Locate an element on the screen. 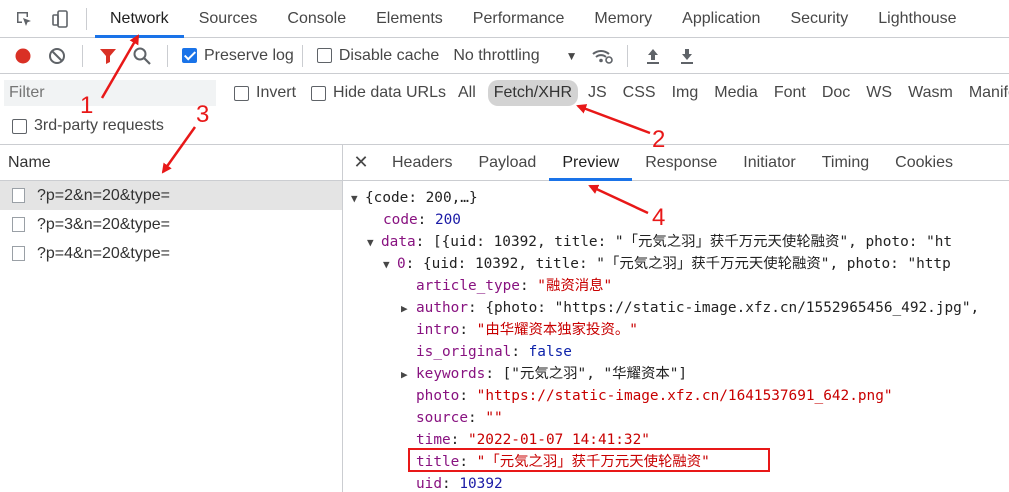 The width and height of the screenshot is (1009, 492). json-line-keywords: ▶ keywords: ["元気之羽", "华耀资本"] is located at coordinates (544, 374).